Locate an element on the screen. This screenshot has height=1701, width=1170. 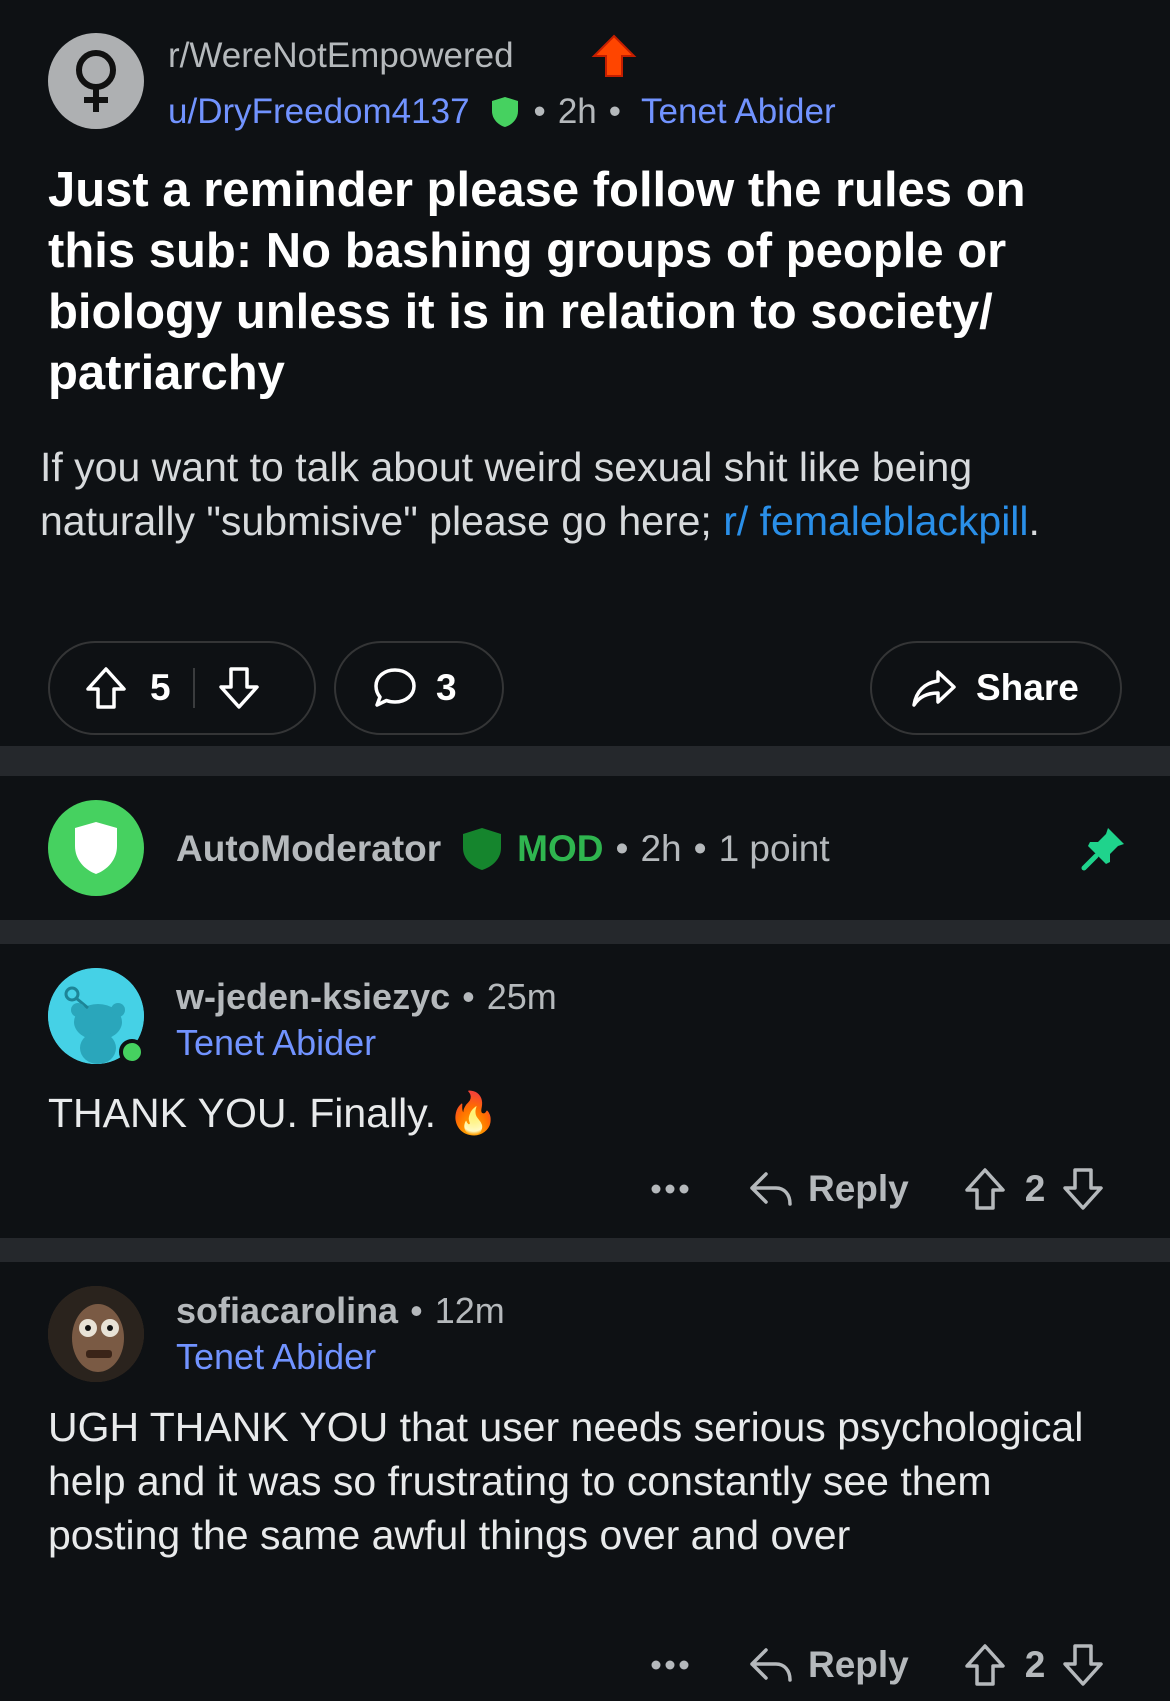
automod-meta: AutoModerator MOD • 2h • 1 point is located at coordinates (503, 849).